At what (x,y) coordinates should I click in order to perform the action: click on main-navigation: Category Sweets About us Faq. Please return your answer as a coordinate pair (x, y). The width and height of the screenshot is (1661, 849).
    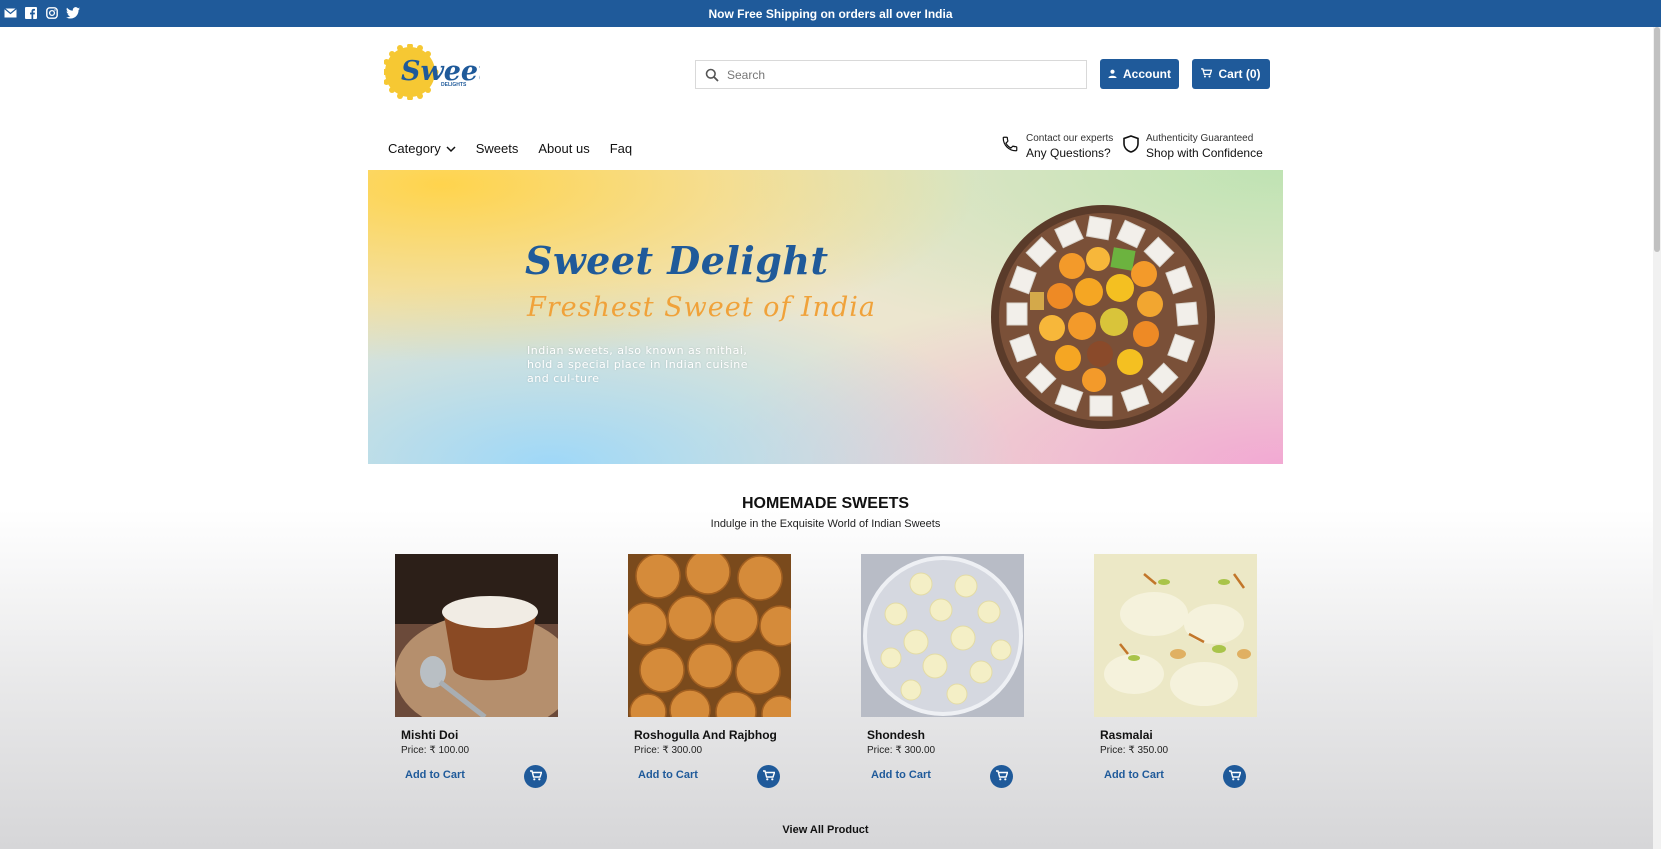
    Looking at the image, I should click on (520, 148).